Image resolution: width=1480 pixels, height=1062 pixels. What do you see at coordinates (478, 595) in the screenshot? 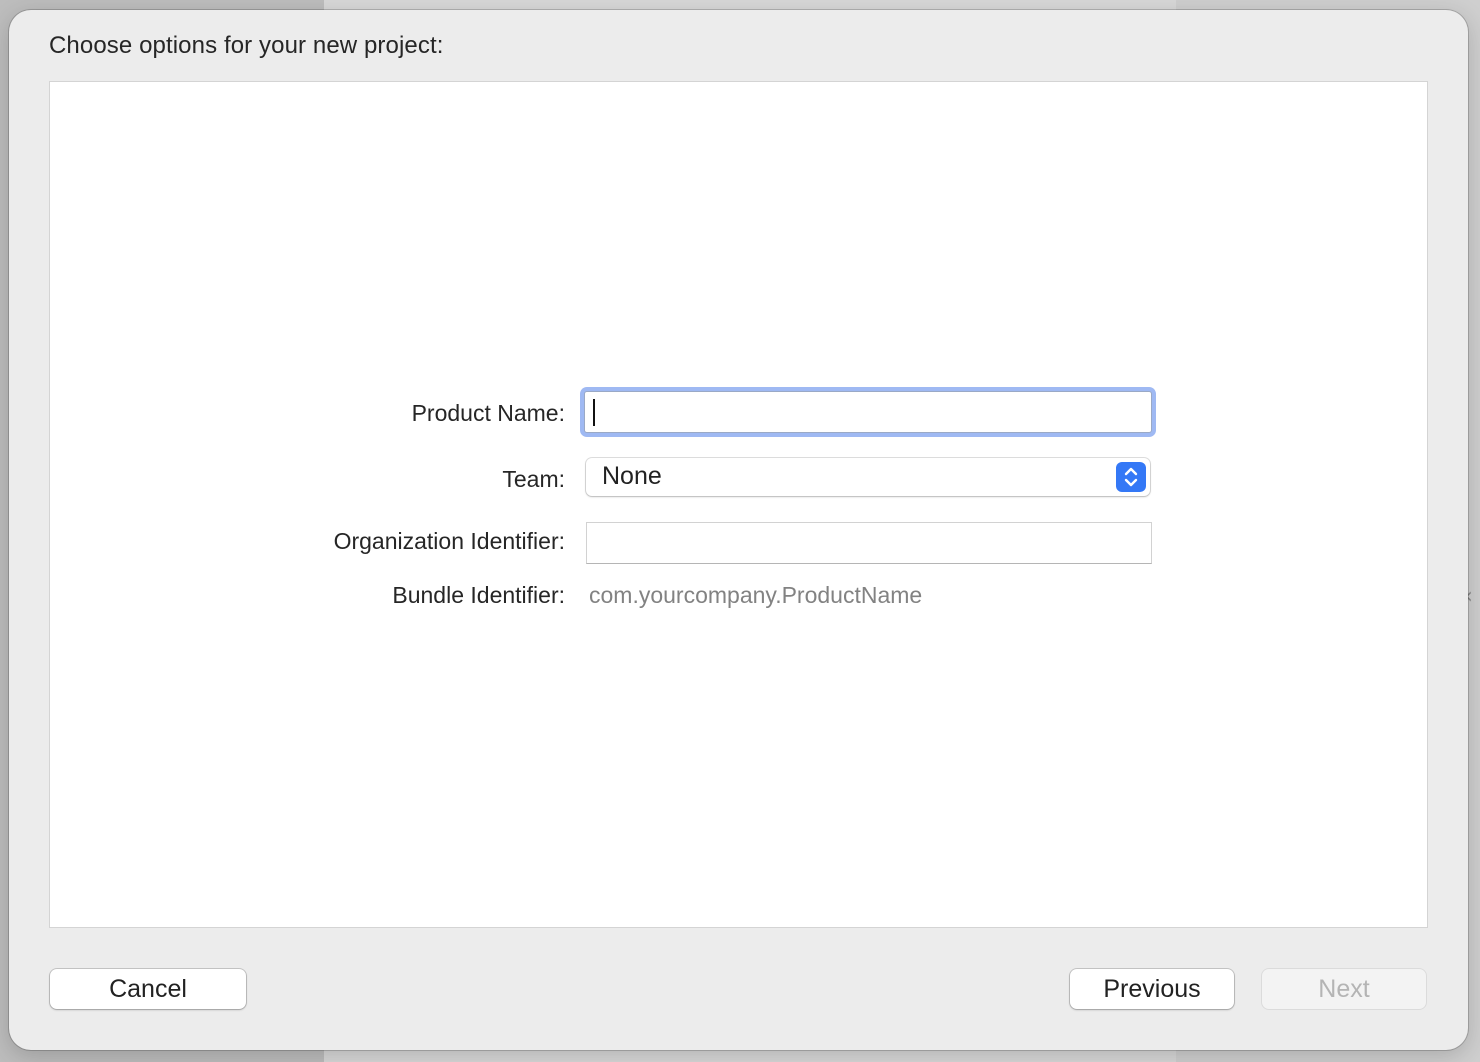
I see `bundle-identifier-label: Bundle Identifier:` at bounding box center [478, 595].